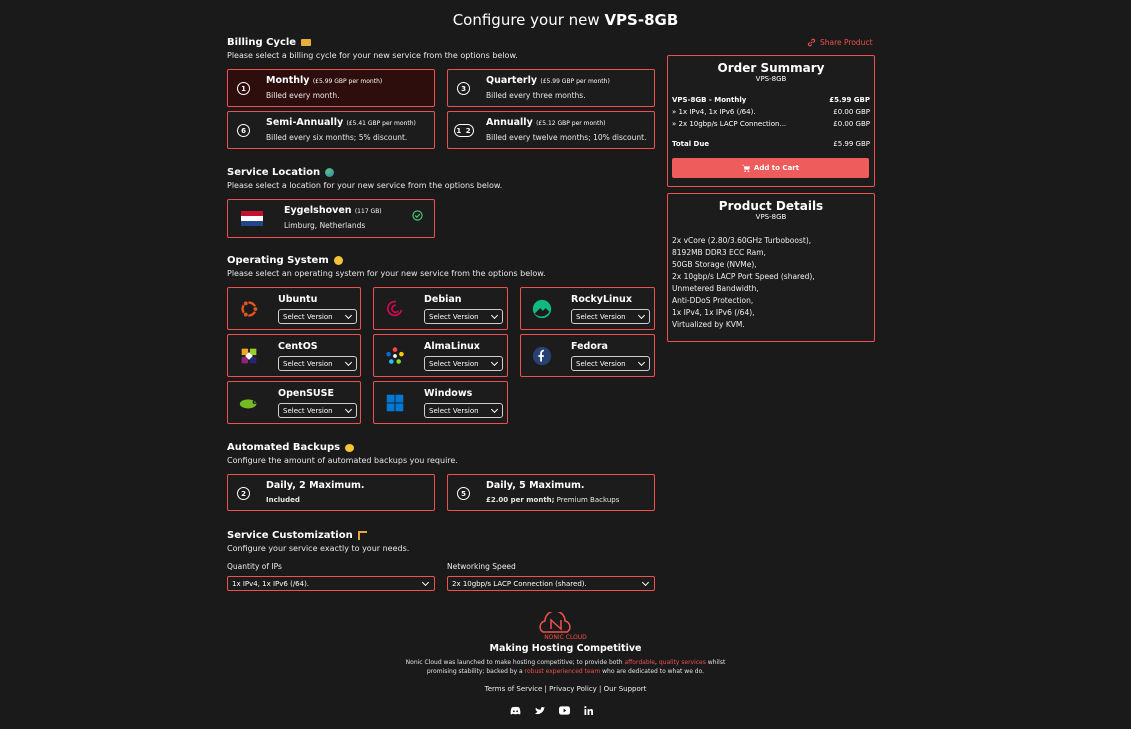  Describe the element at coordinates (573, 689) in the screenshot. I see `privacy-link: Privacy Policy` at that location.